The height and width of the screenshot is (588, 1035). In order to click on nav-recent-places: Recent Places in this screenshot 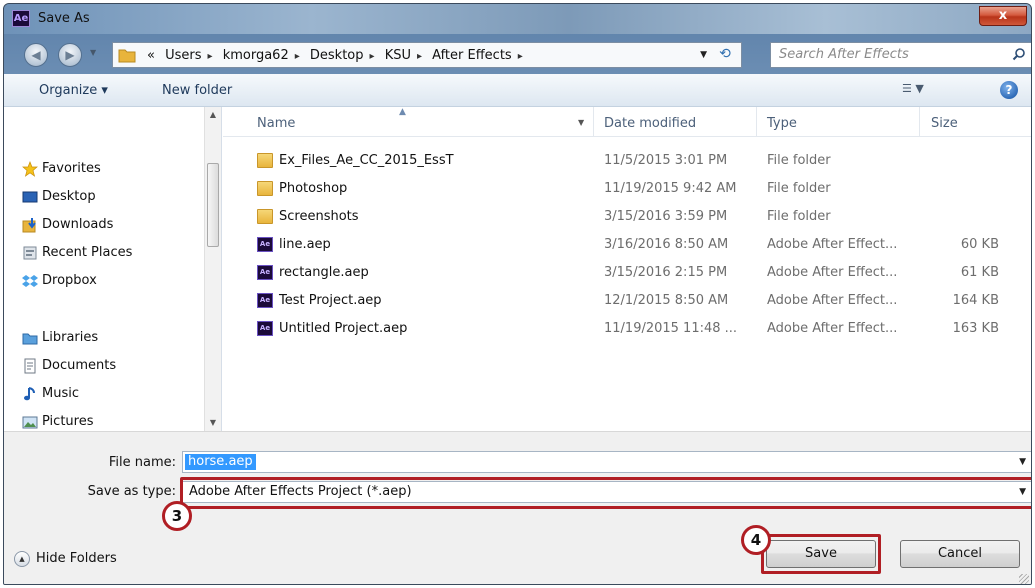, I will do `click(78, 252)`.